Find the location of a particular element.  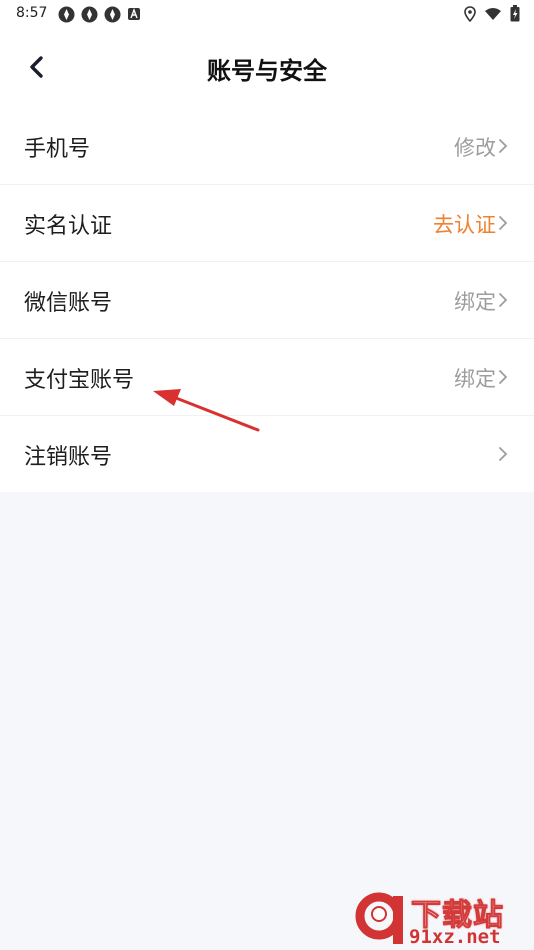

battery-charging-icon is located at coordinates (515, 15).